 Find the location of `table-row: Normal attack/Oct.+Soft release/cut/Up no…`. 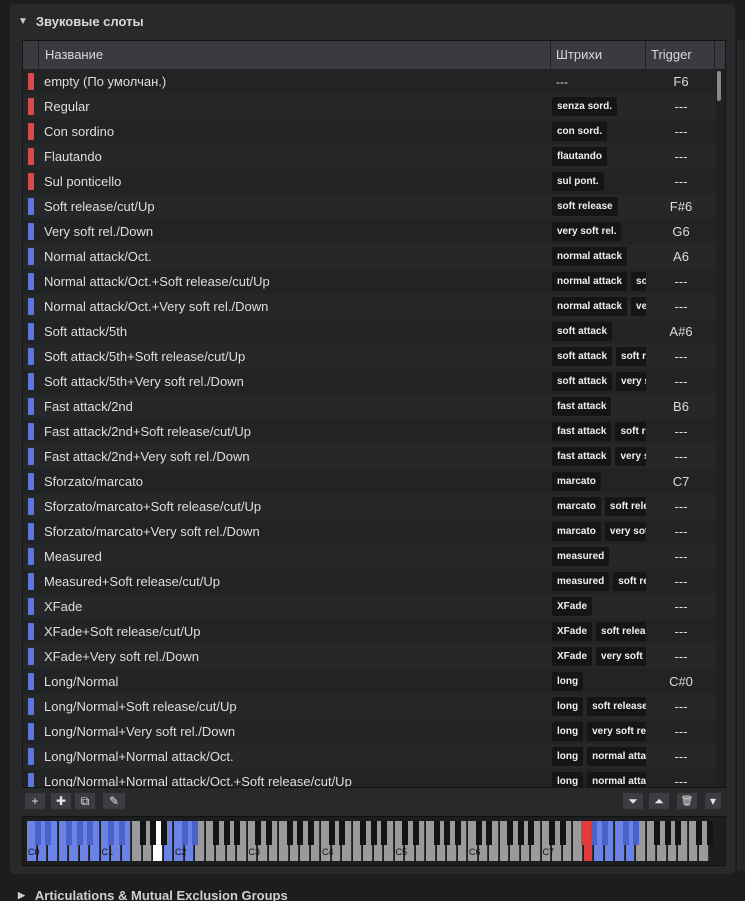

table-row: Normal attack/Oct.+Soft release/cut/Up no… is located at coordinates (369, 281).